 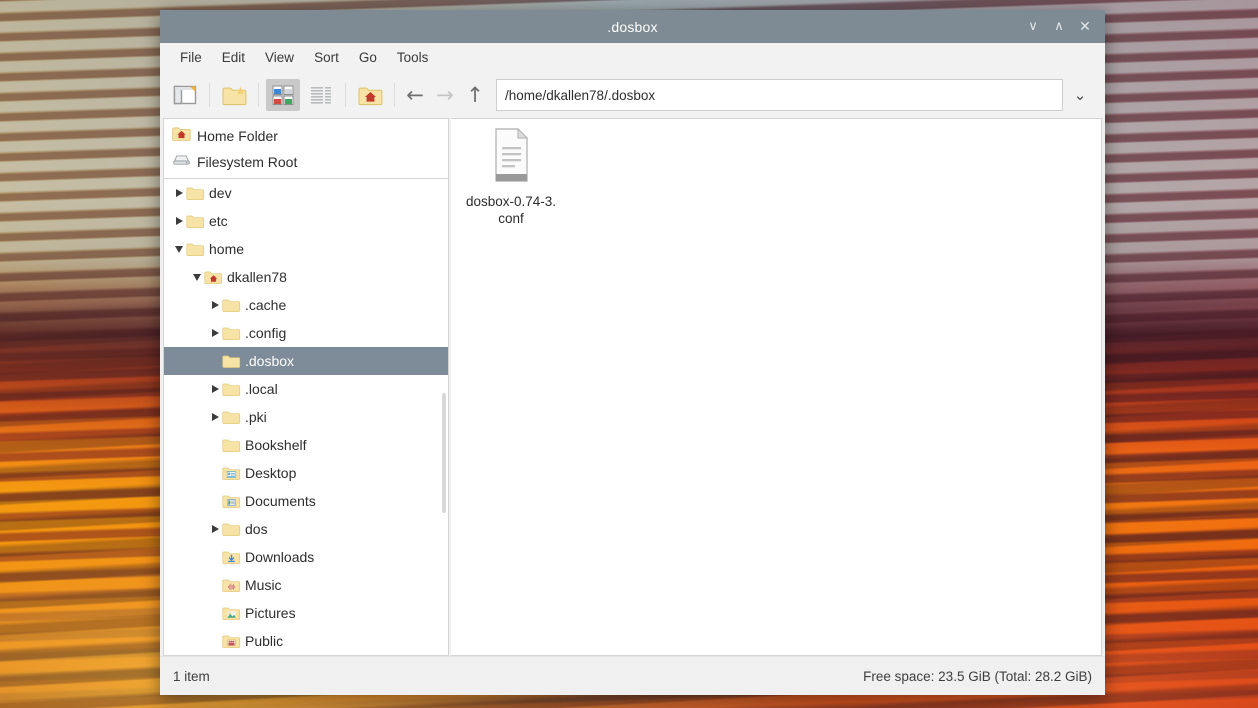 What do you see at coordinates (220, 193) in the screenshot?
I see `tree-item-label: dev` at bounding box center [220, 193].